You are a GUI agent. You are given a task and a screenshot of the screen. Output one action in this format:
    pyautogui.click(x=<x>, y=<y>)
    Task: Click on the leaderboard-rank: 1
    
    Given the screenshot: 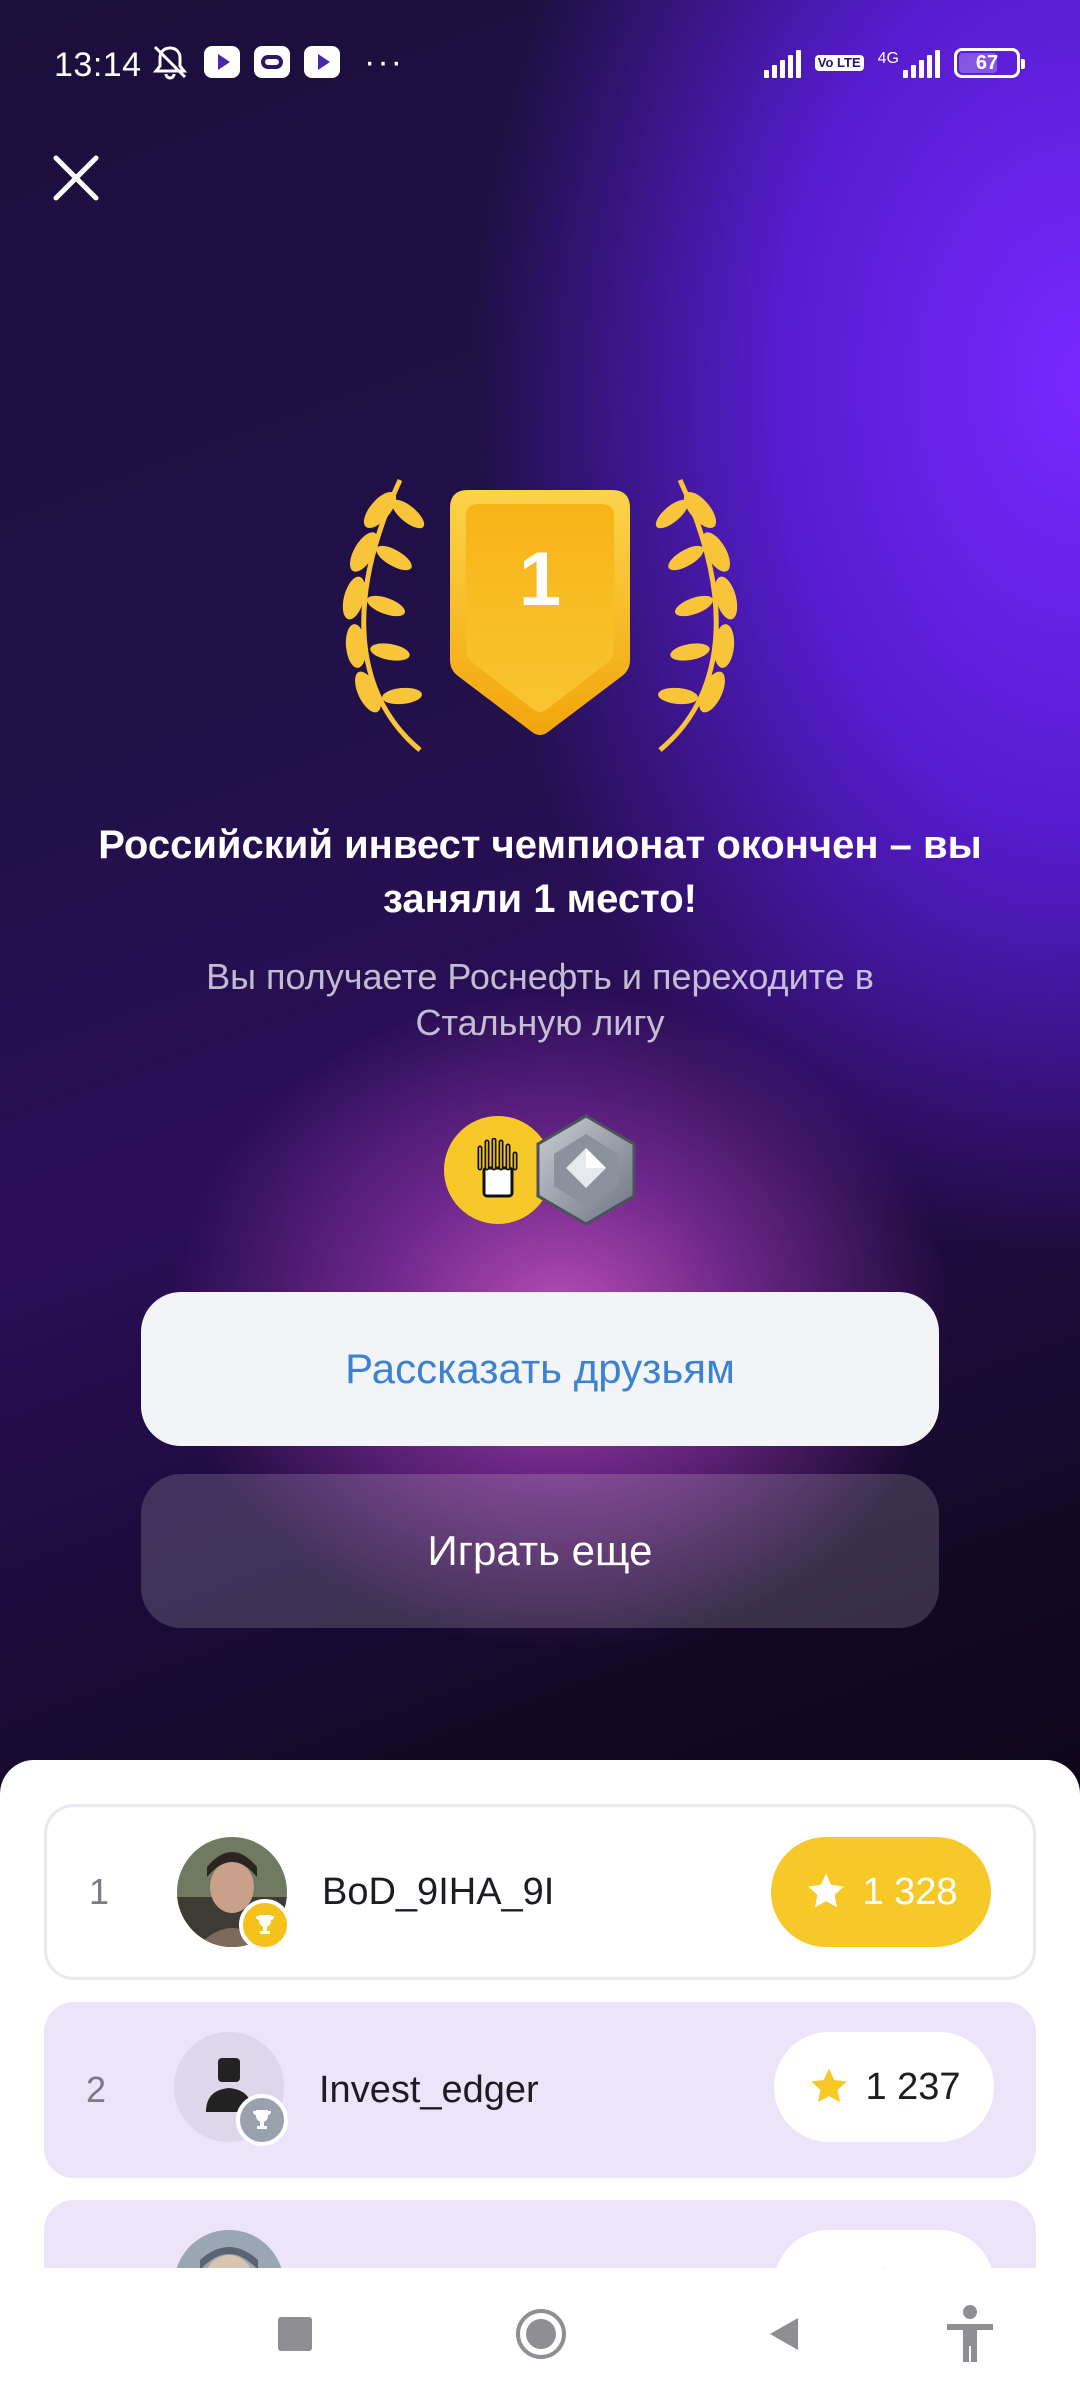 What is the action you would take?
    pyautogui.click(x=99, y=1891)
    